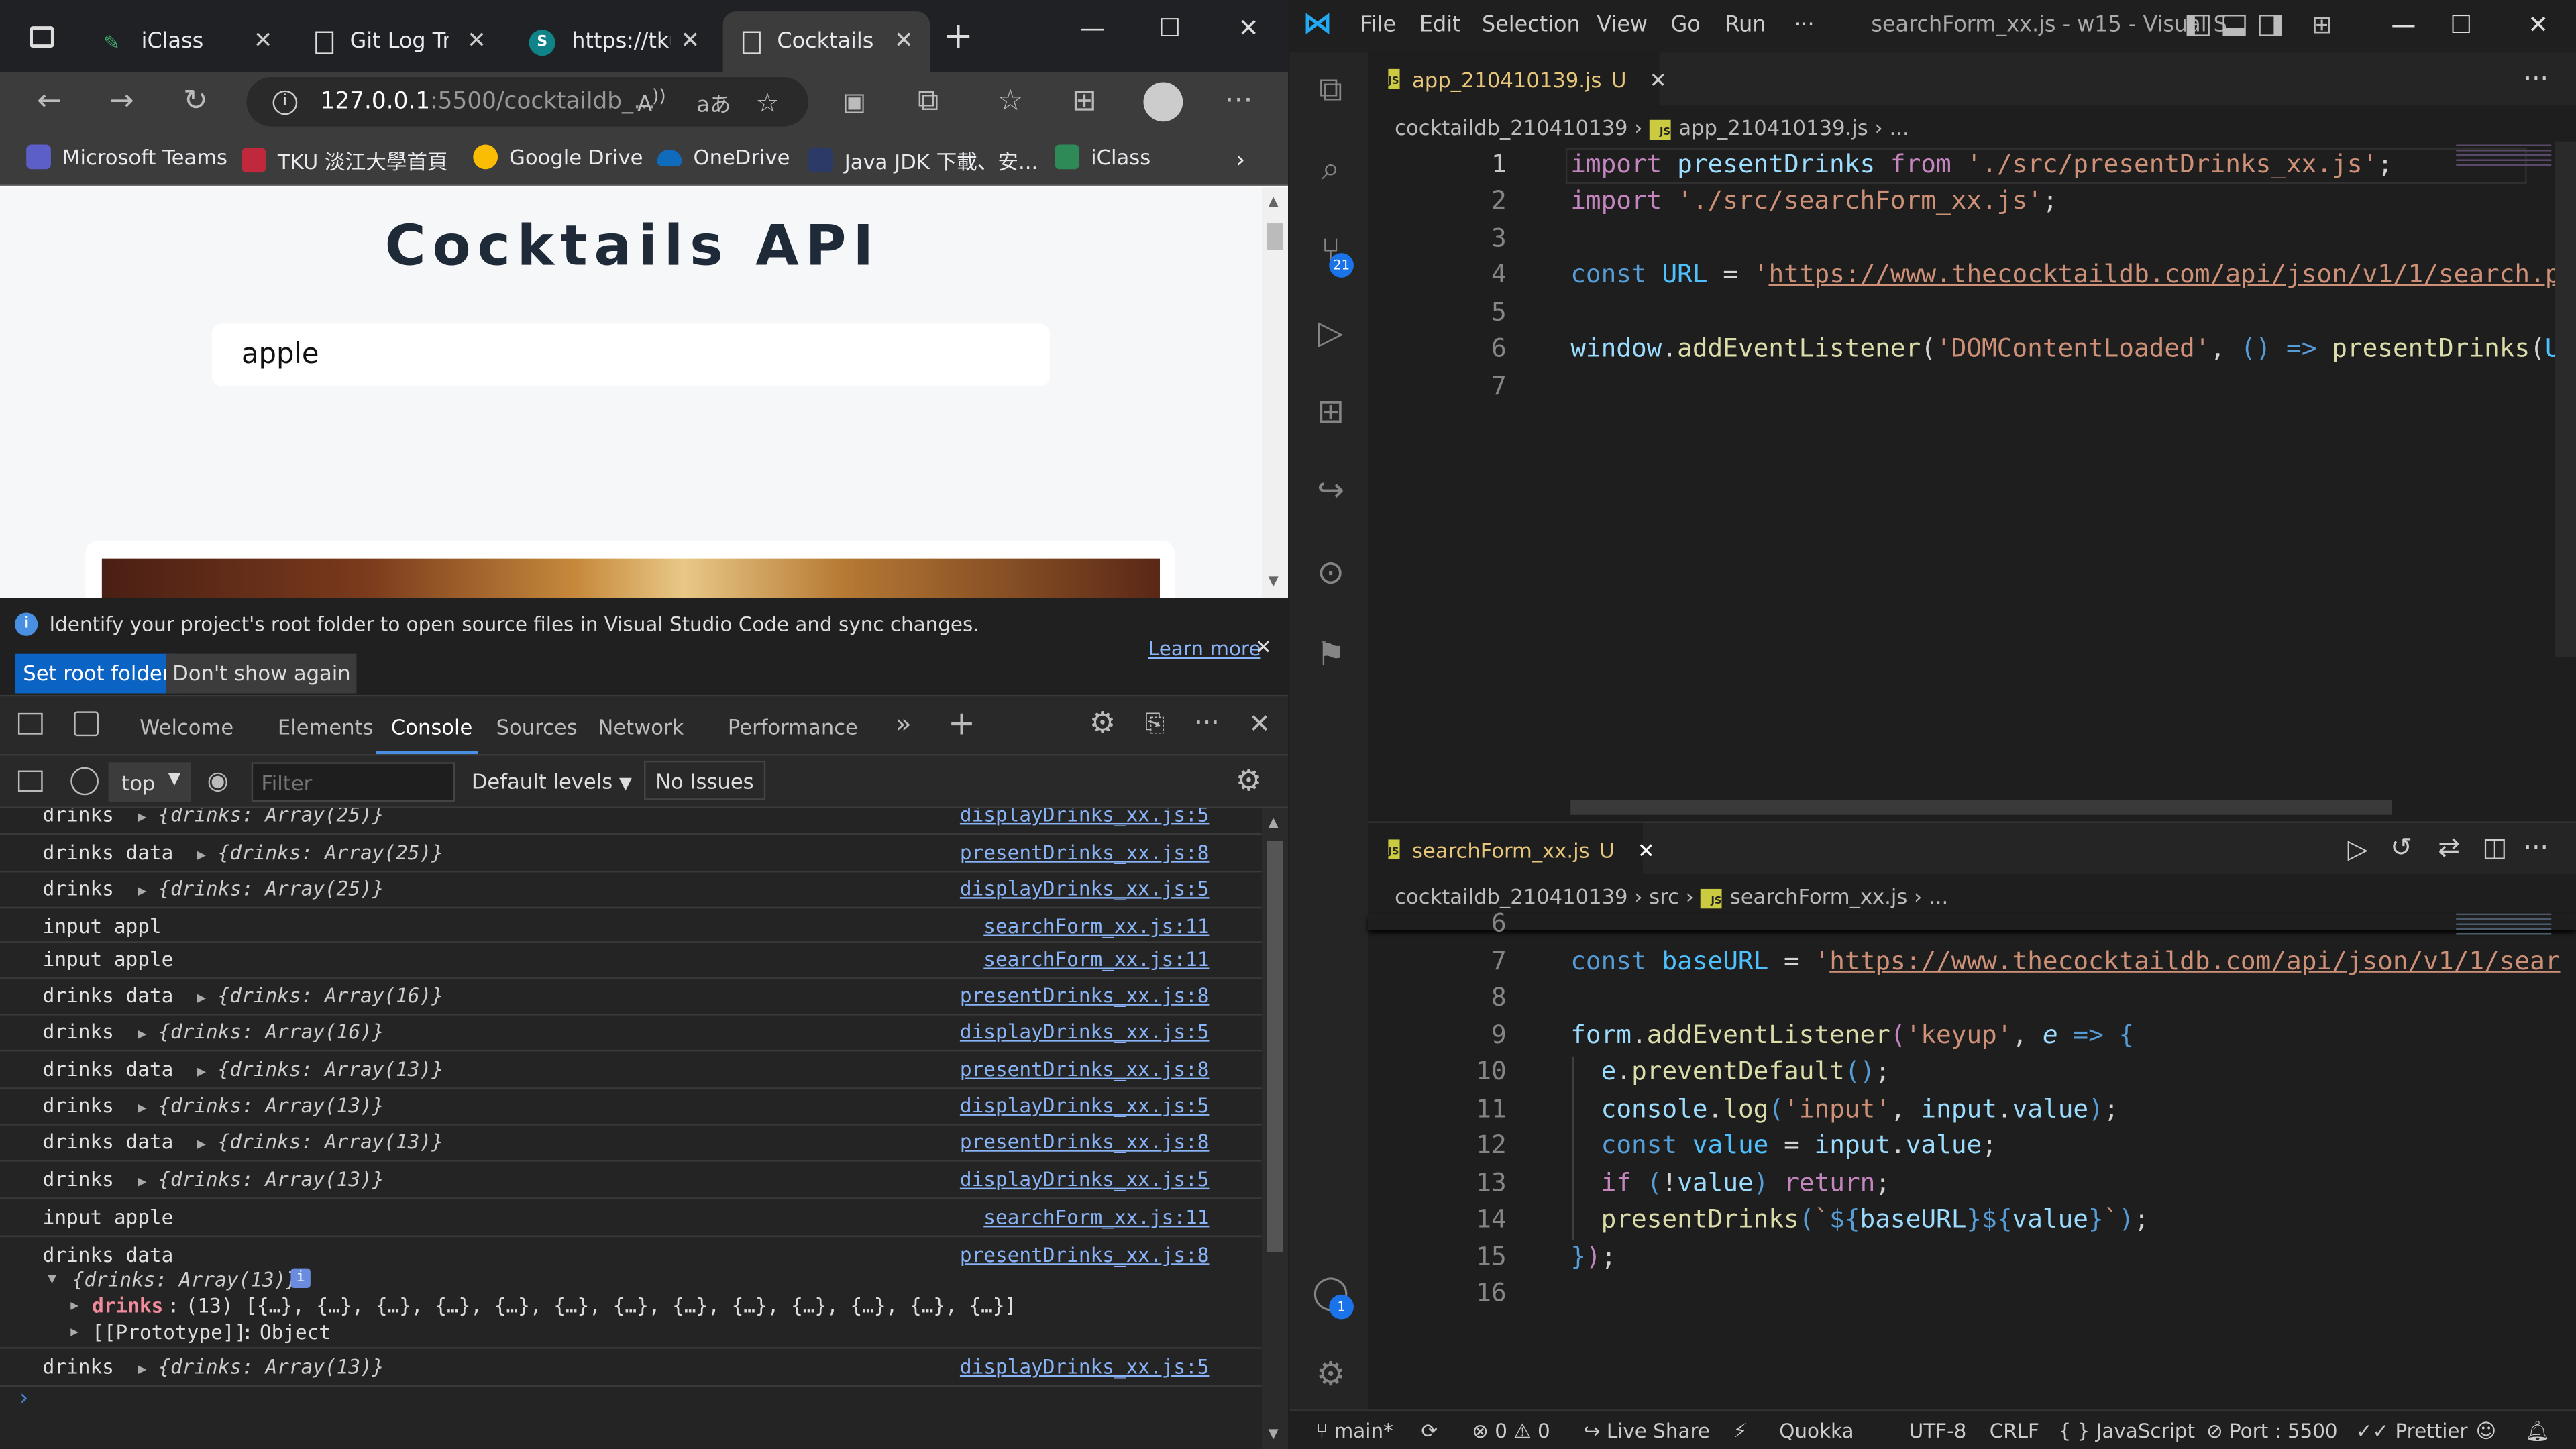  Describe the element at coordinates (2504, 924) in the screenshot. I see `minimap` at that location.